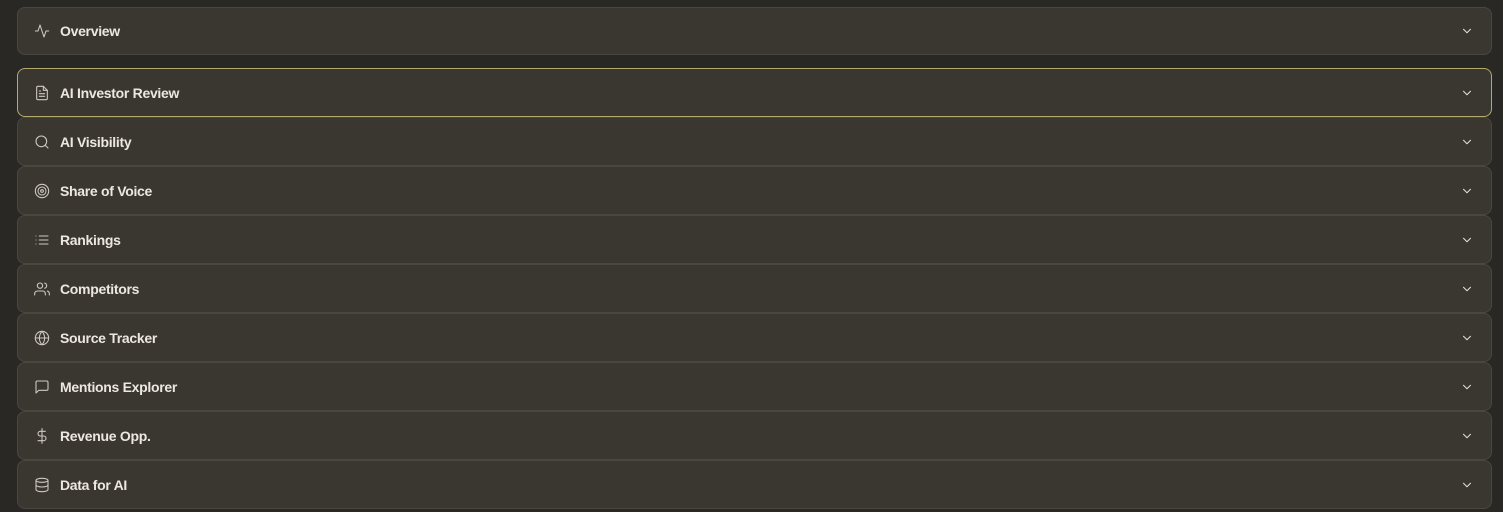 The image size is (1503, 512). I want to click on activity-icon, so click(42, 31).